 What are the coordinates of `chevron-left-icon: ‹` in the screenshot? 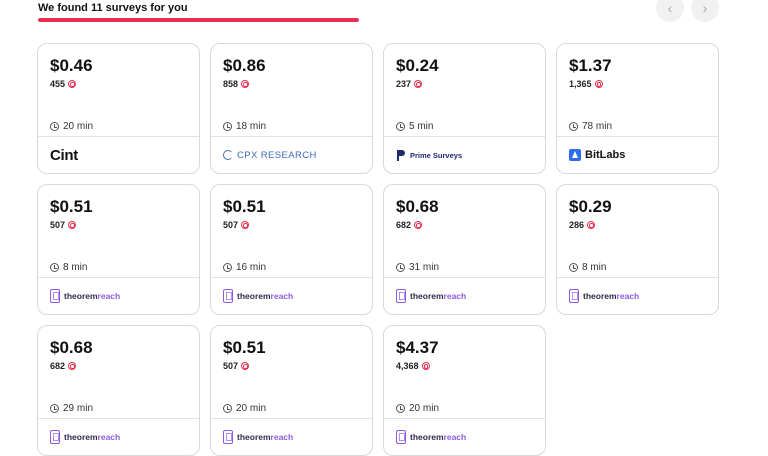 It's located at (670, 8).